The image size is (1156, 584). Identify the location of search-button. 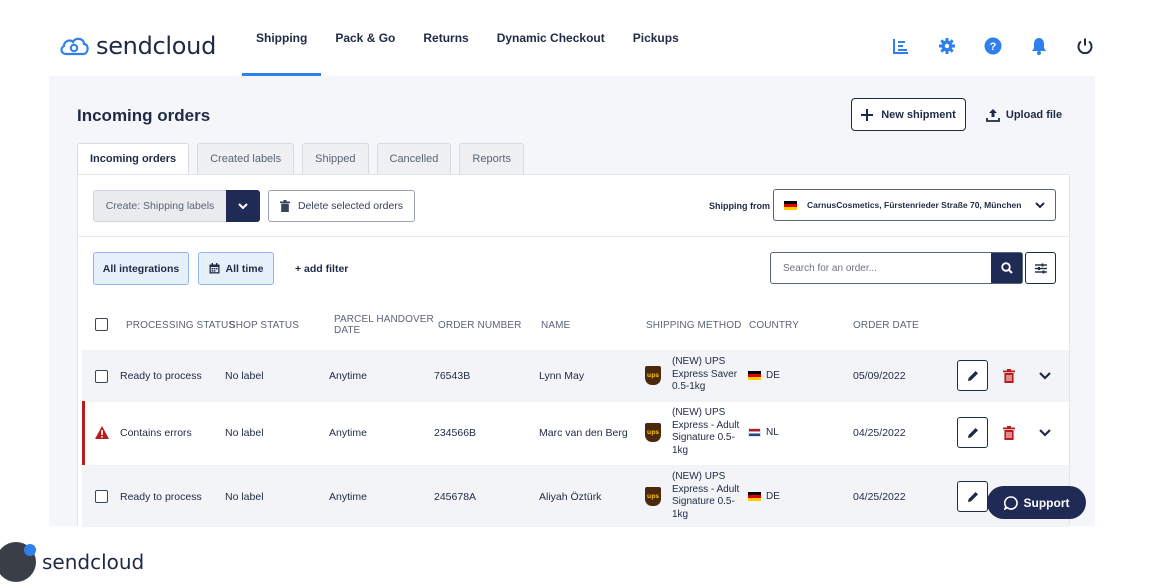
(1006, 268).